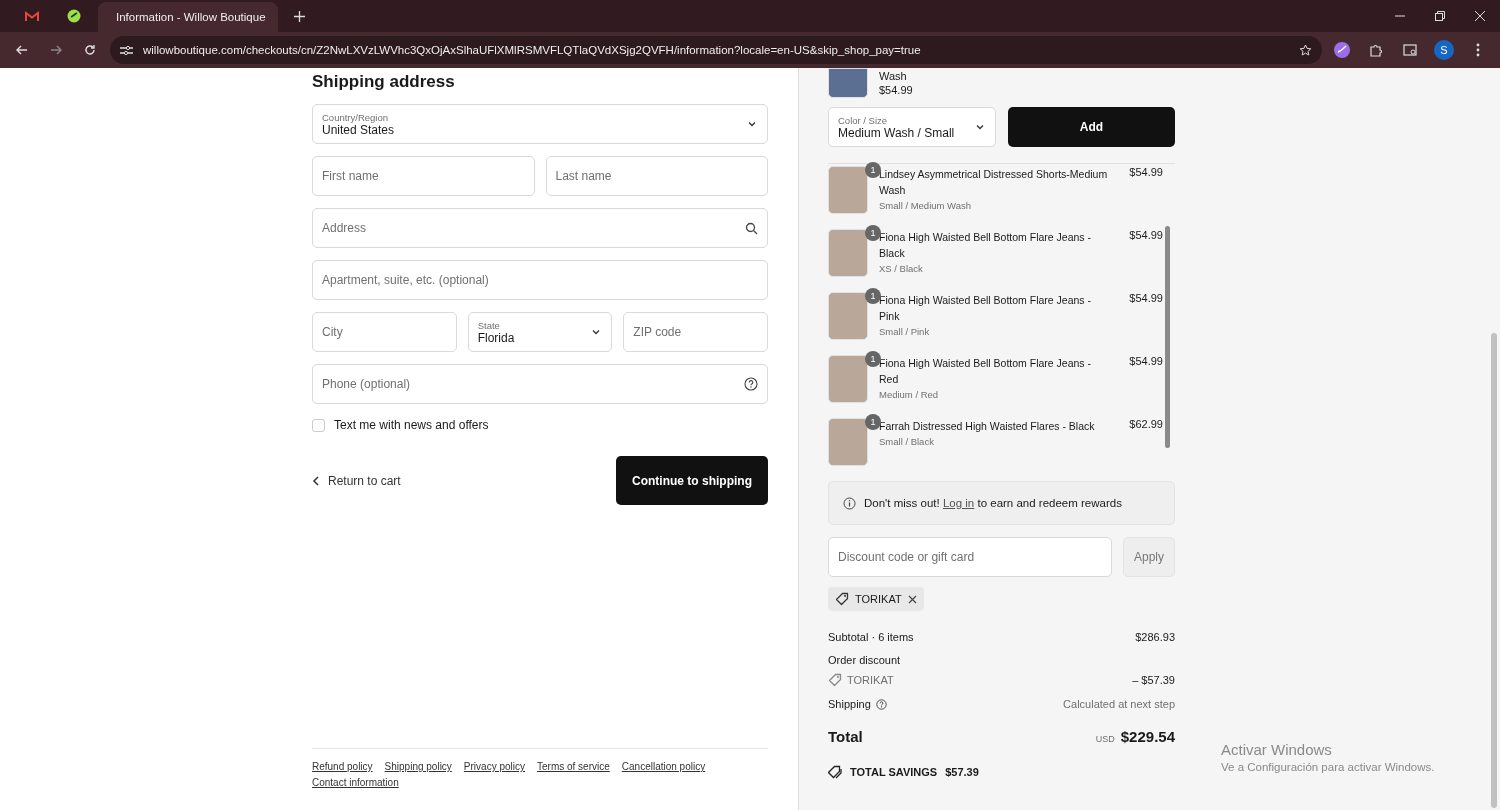 The height and width of the screenshot is (810, 1500). I want to click on scrollbar-thumb, so click(1167, 337).